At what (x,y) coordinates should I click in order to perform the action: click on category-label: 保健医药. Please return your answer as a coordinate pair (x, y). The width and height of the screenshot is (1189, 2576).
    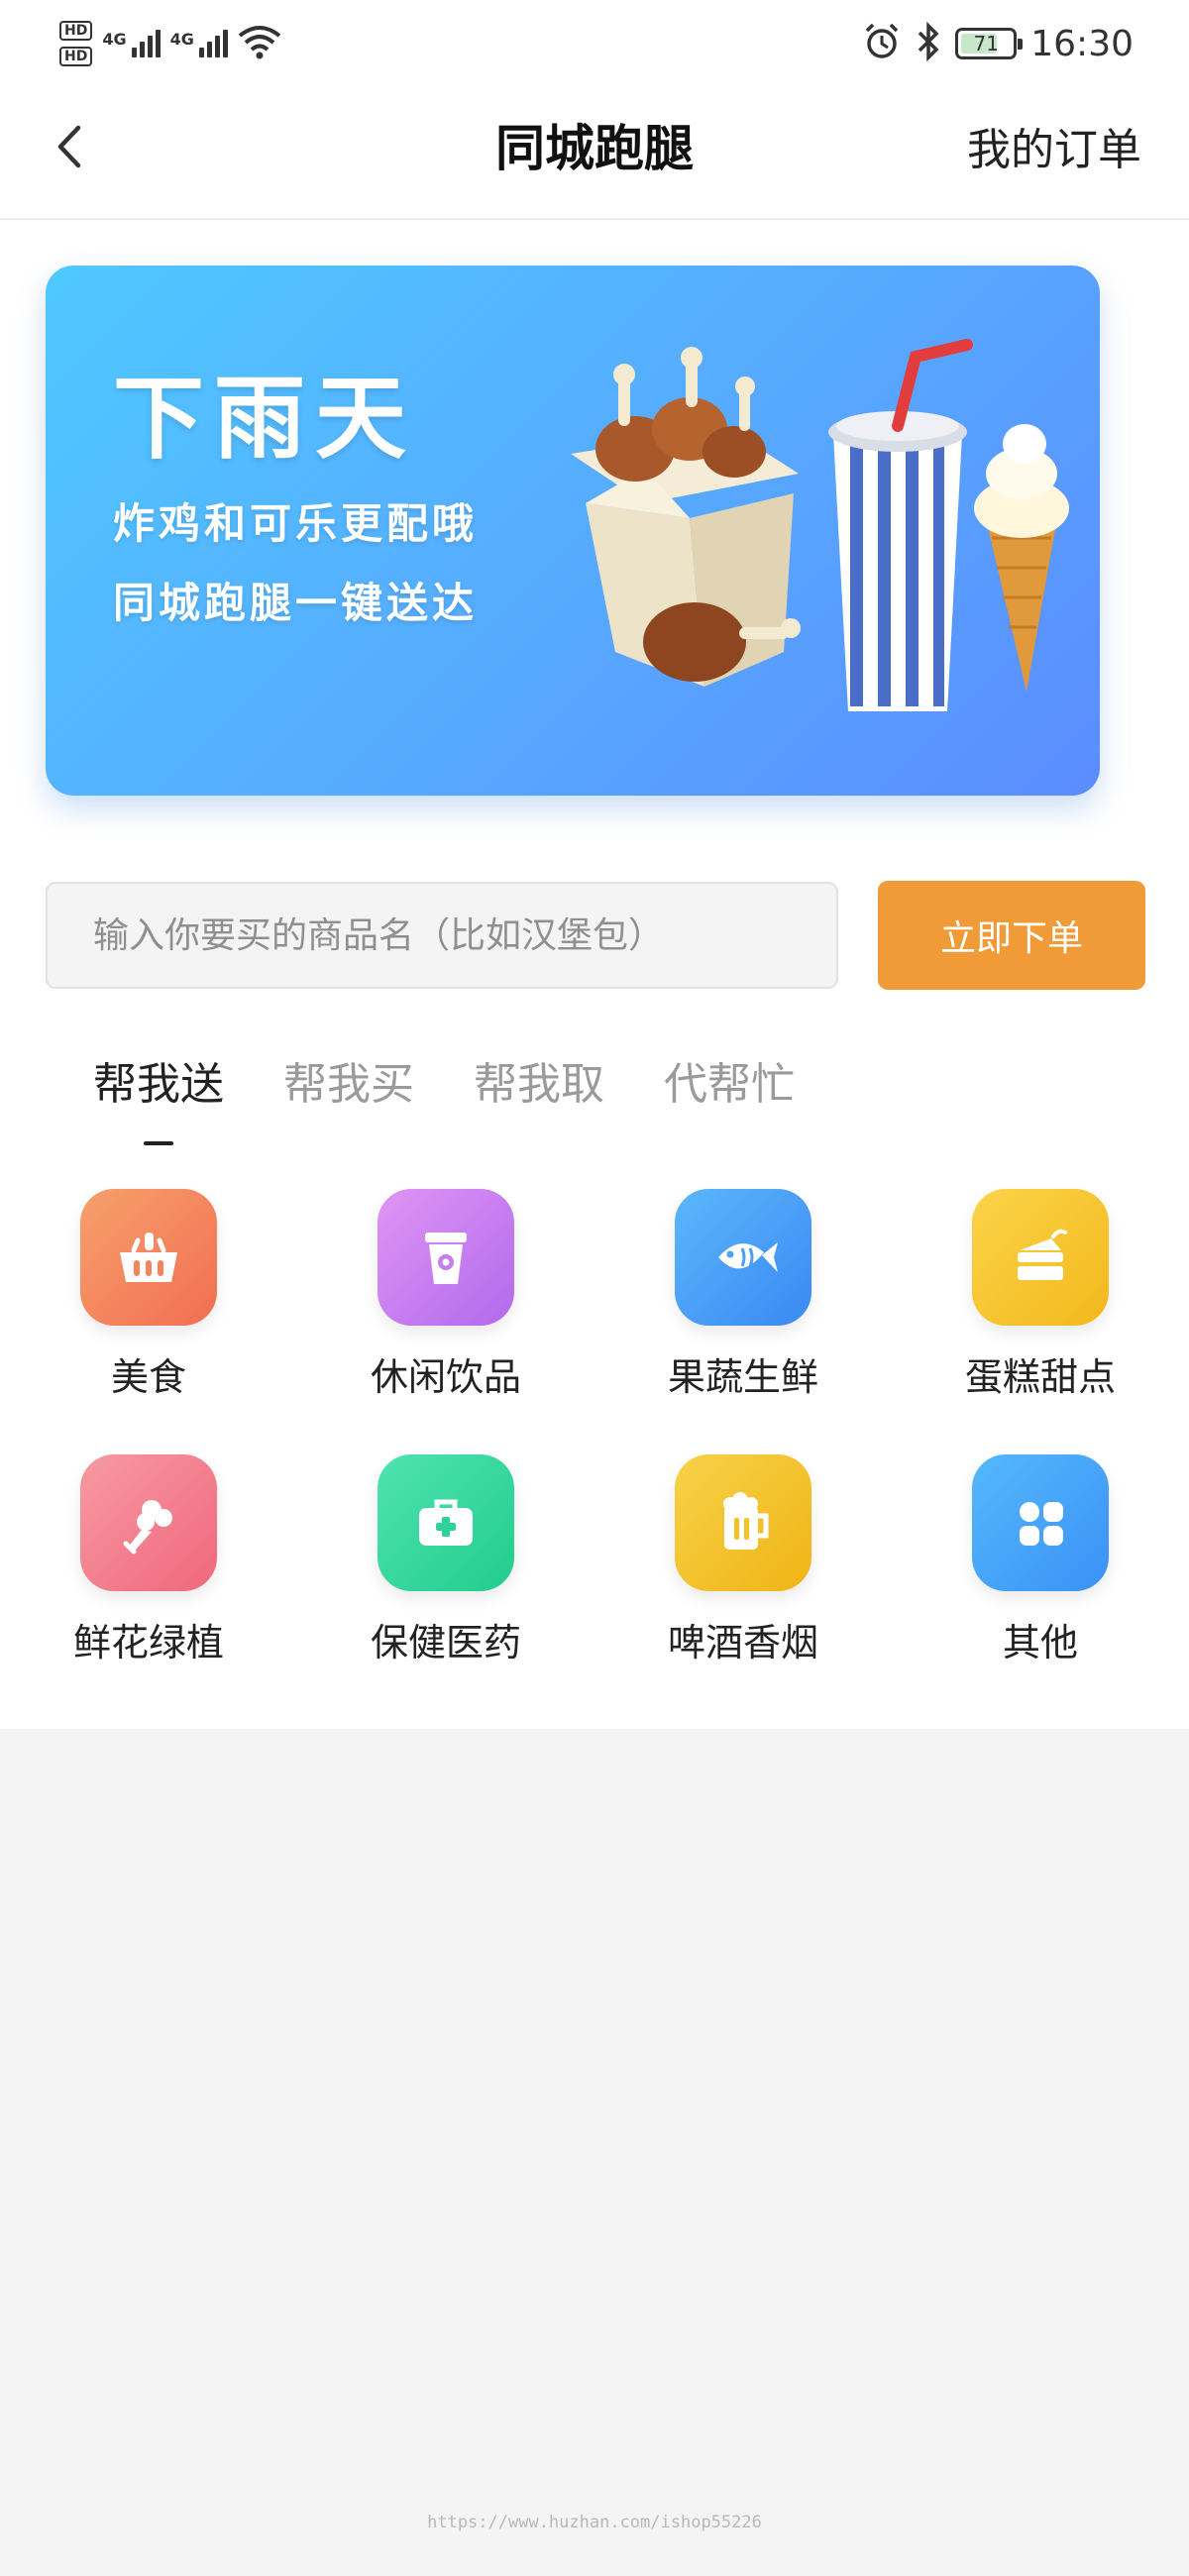
    Looking at the image, I should click on (445, 1643).